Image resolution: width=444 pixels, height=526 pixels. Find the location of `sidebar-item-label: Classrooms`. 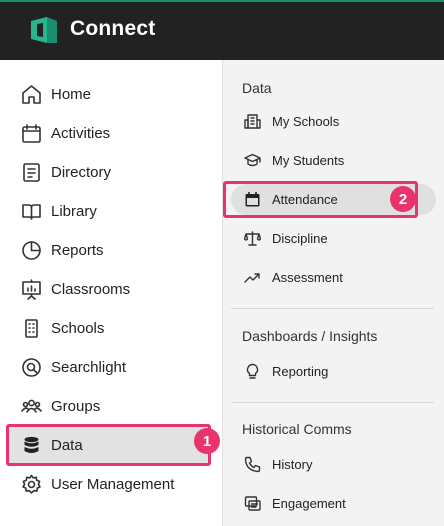

sidebar-item-label: Classrooms is located at coordinates (91, 289).